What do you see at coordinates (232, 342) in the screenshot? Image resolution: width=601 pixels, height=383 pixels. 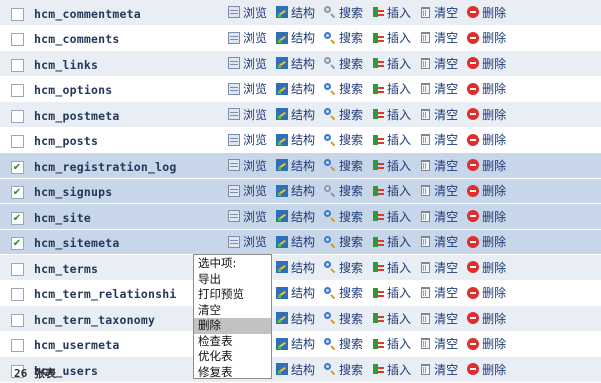 I see `context-menu-item: 检查表` at bounding box center [232, 342].